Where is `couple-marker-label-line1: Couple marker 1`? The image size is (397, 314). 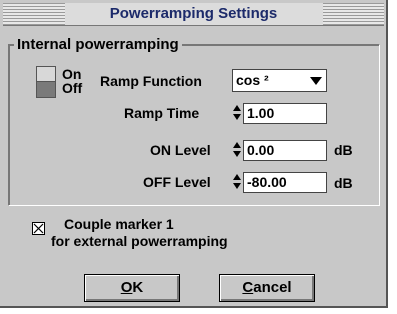 couple-marker-label-line1: Couple marker 1 is located at coordinates (119, 224).